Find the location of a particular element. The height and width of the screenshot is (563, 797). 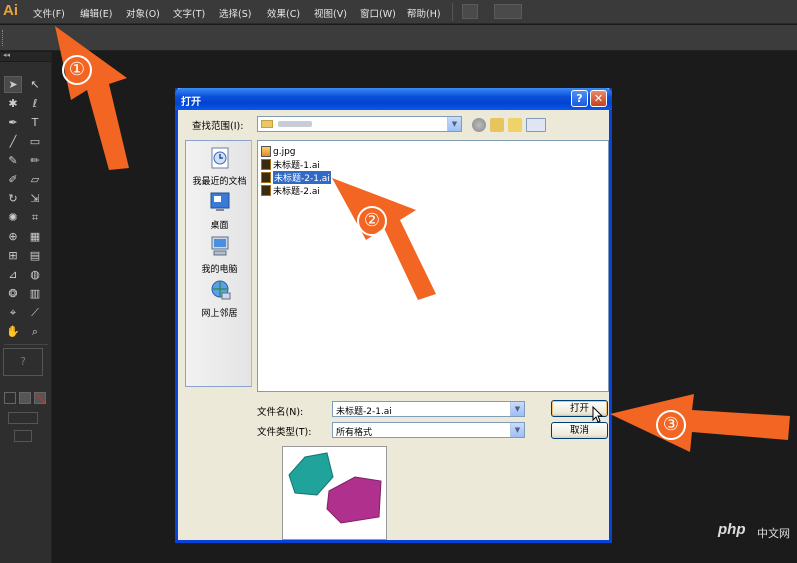

place-desktop: 桌面 is located at coordinates (219, 211).